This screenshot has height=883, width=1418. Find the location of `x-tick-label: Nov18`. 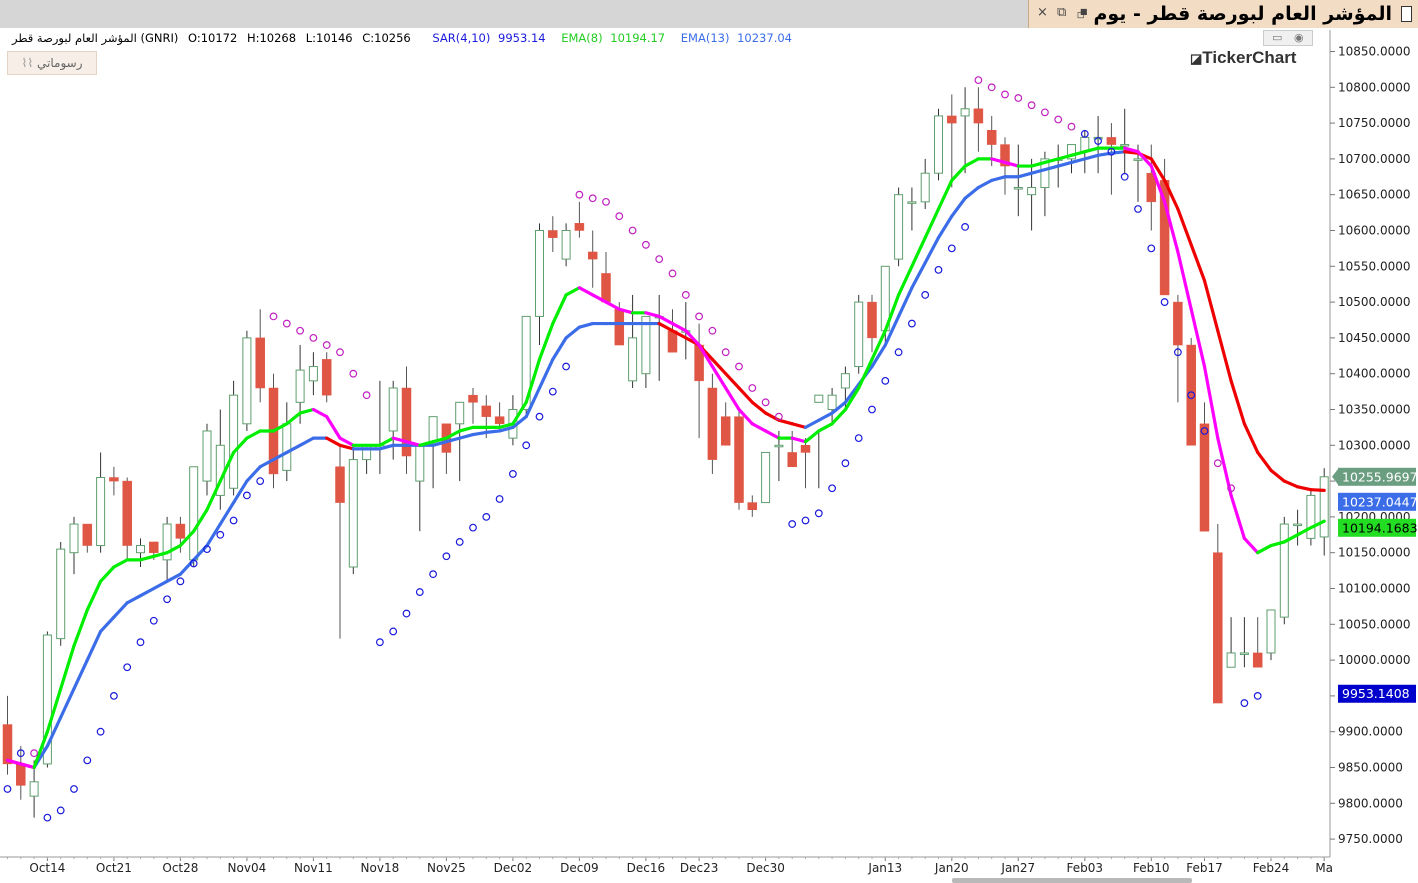

x-tick-label: Nov18 is located at coordinates (380, 868).